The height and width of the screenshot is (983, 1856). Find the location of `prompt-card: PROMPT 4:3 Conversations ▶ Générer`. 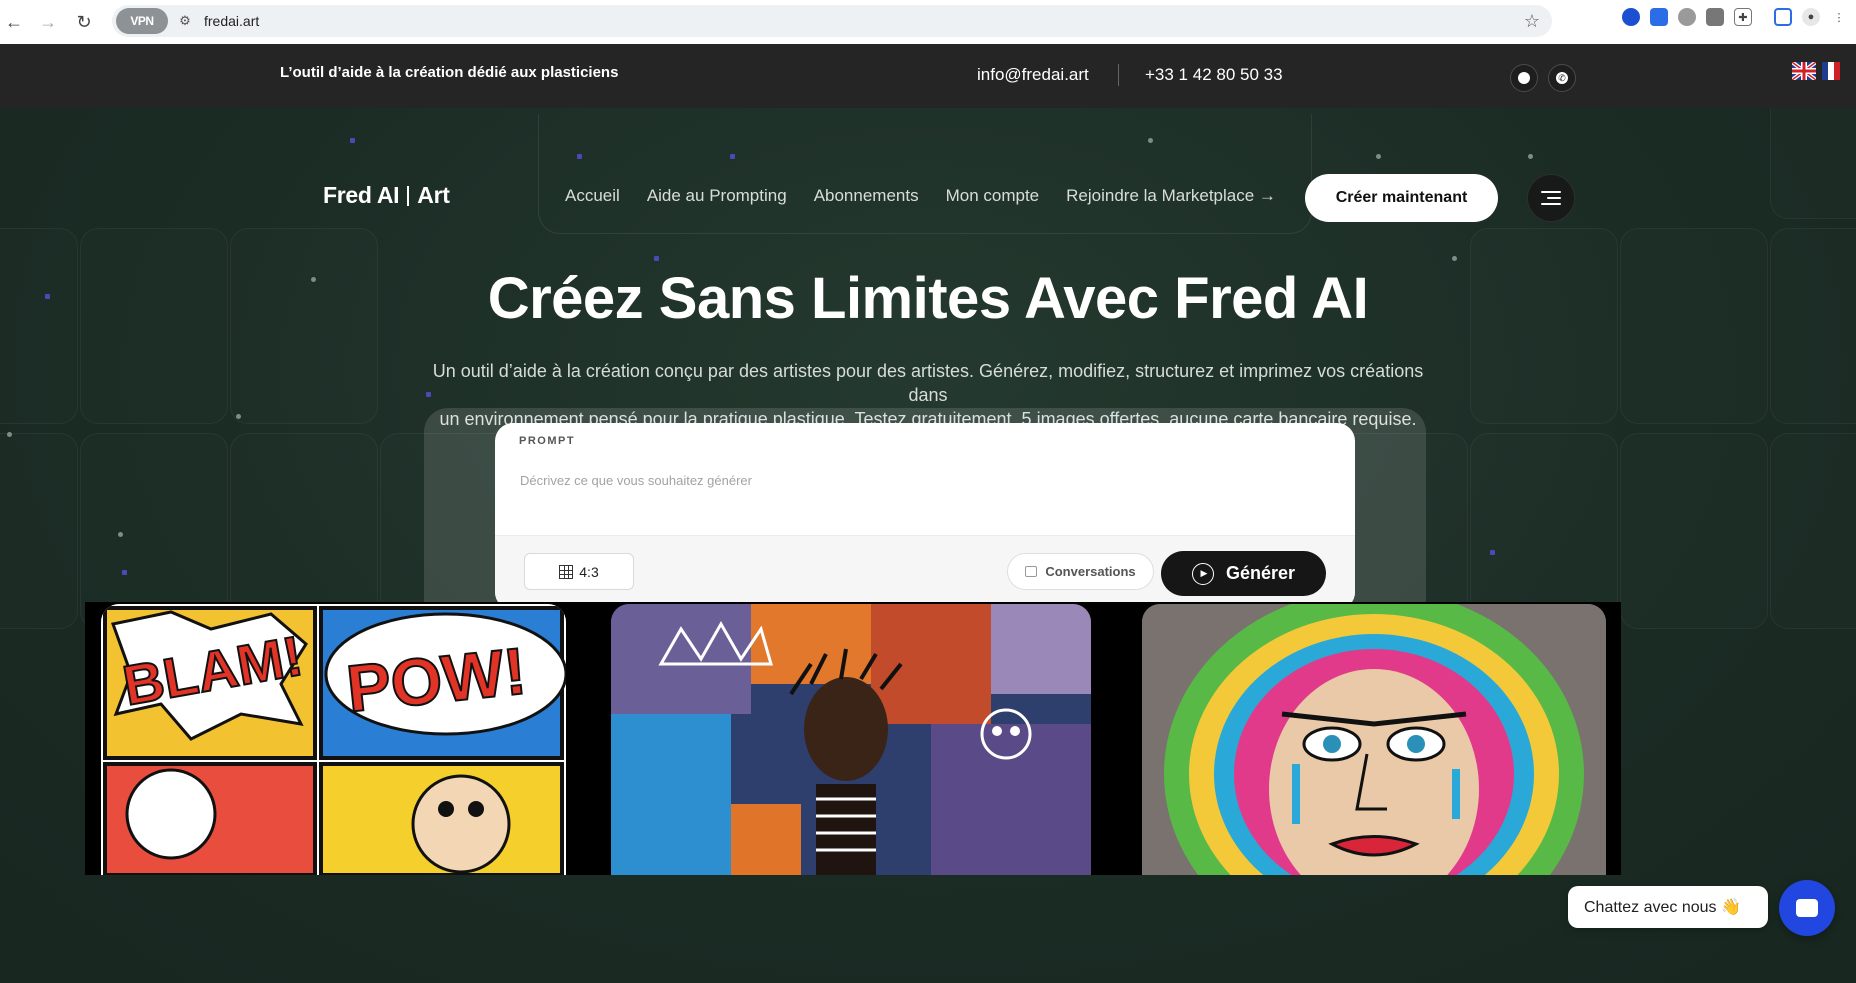

prompt-card: PROMPT 4:3 Conversations ▶ Générer is located at coordinates (925, 516).